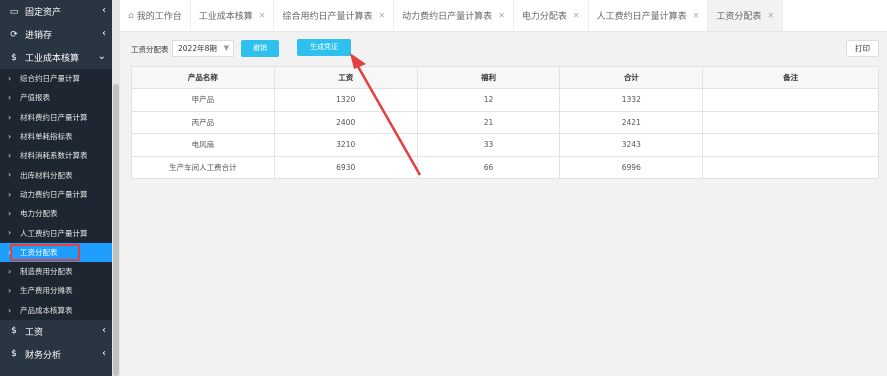 The height and width of the screenshot is (376, 887). Describe the element at coordinates (46, 291) in the screenshot. I see `sidebar-item-label: 生产费用分摊表` at that location.